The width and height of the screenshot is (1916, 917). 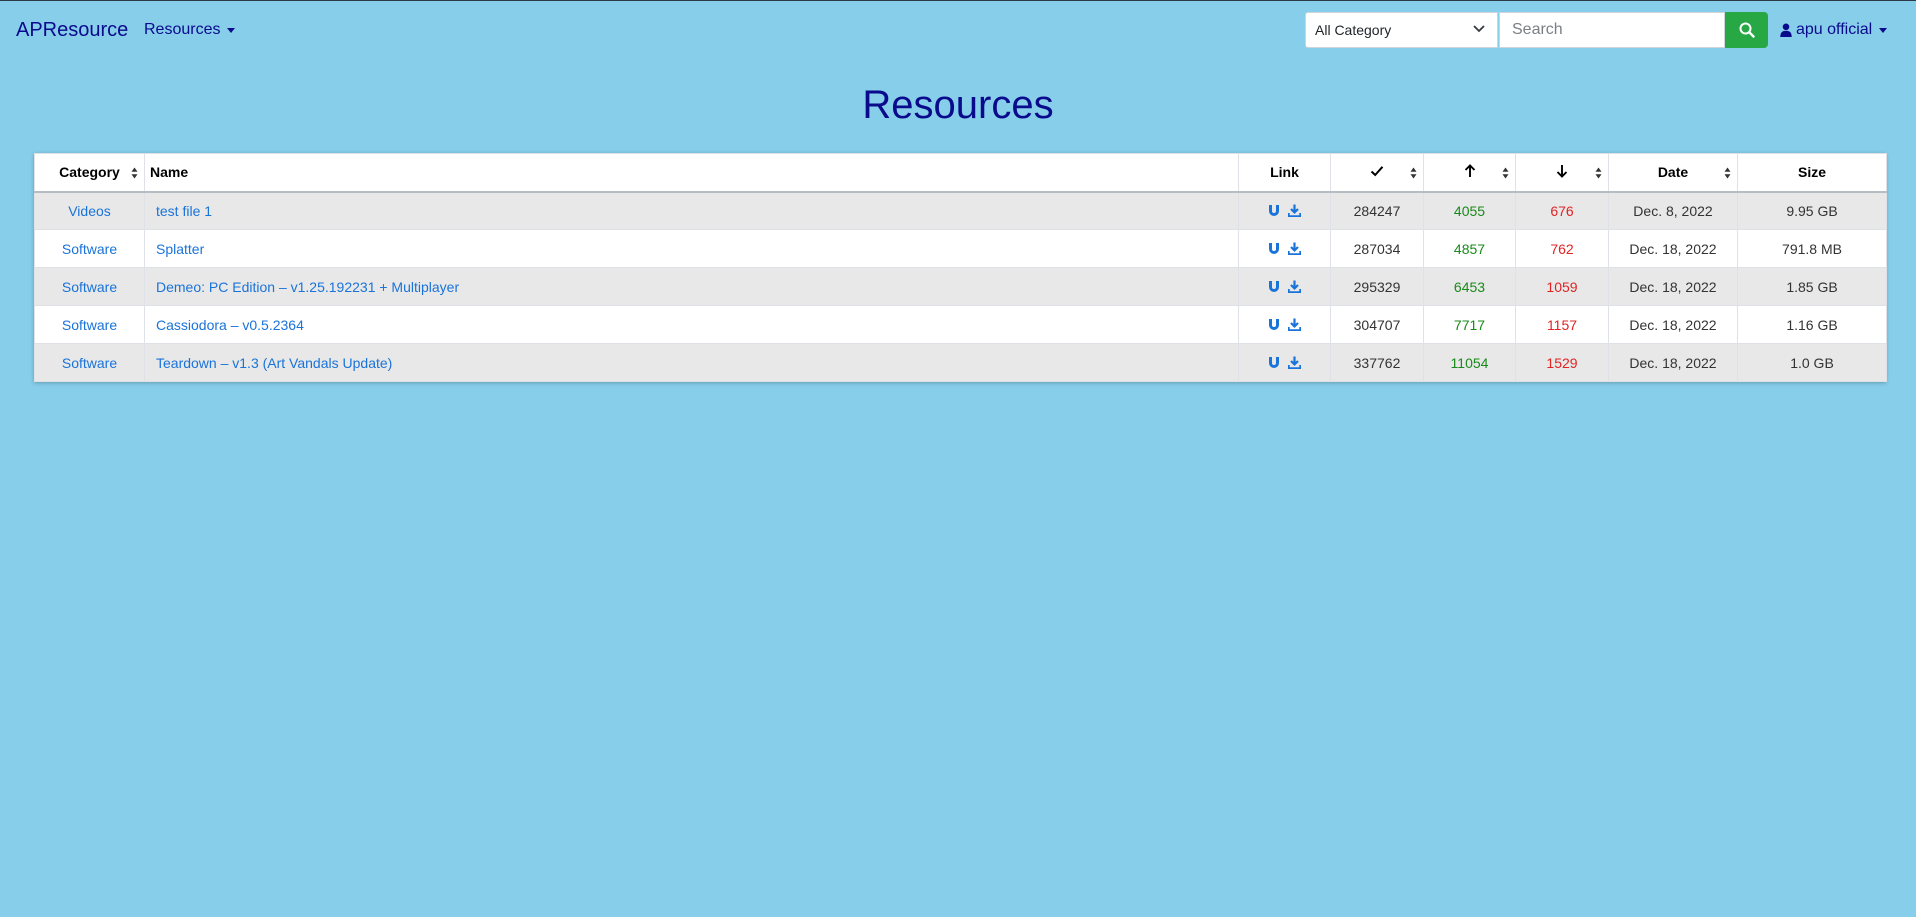 What do you see at coordinates (1377, 286) in the screenshot?
I see `completed-cell: 295329` at bounding box center [1377, 286].